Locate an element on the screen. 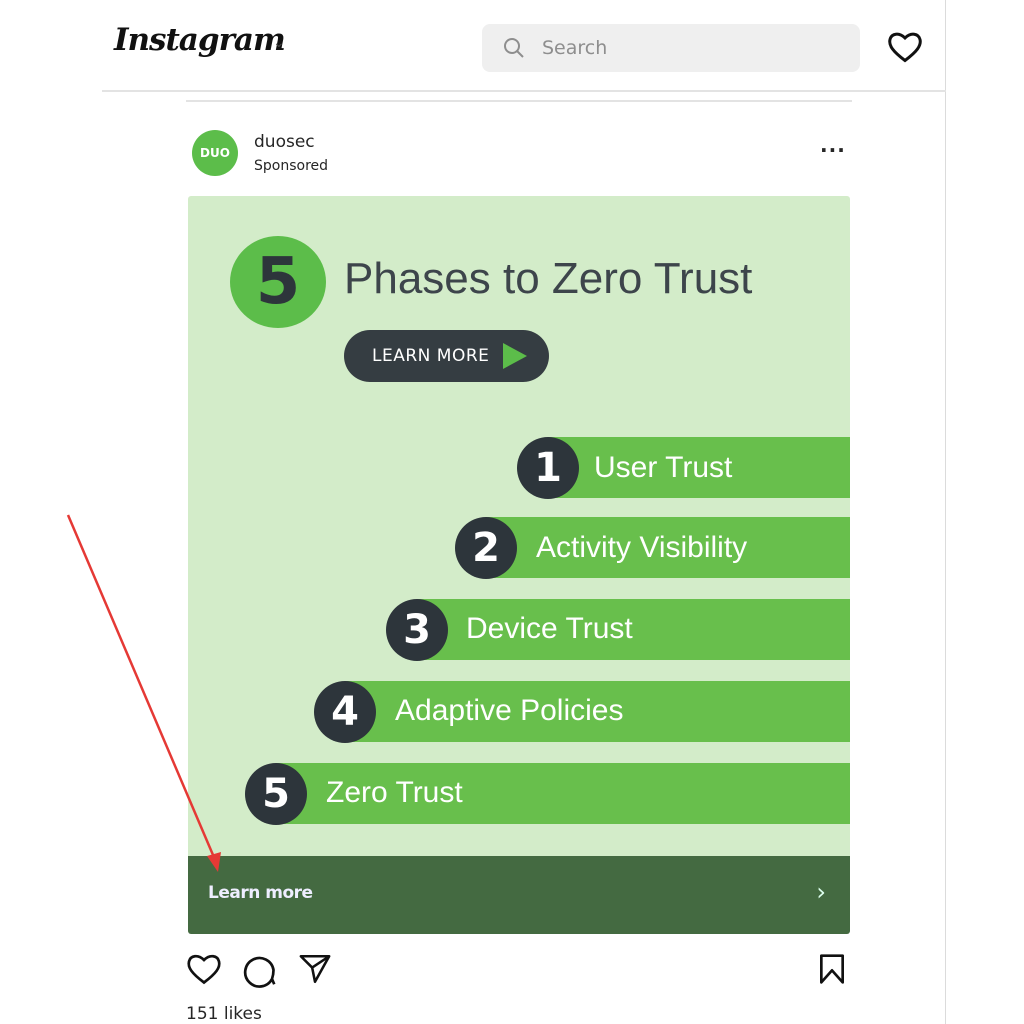 This screenshot has height=1024, width=1024. learn-more-cta: Learn more › is located at coordinates (519, 895).